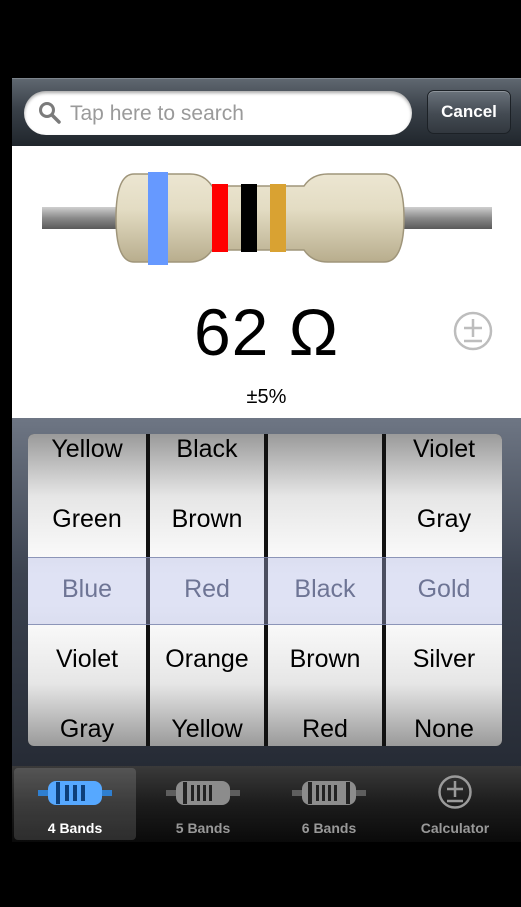 This screenshot has height=907, width=521. What do you see at coordinates (75, 795) in the screenshot?
I see `resistor-4-band-icon` at bounding box center [75, 795].